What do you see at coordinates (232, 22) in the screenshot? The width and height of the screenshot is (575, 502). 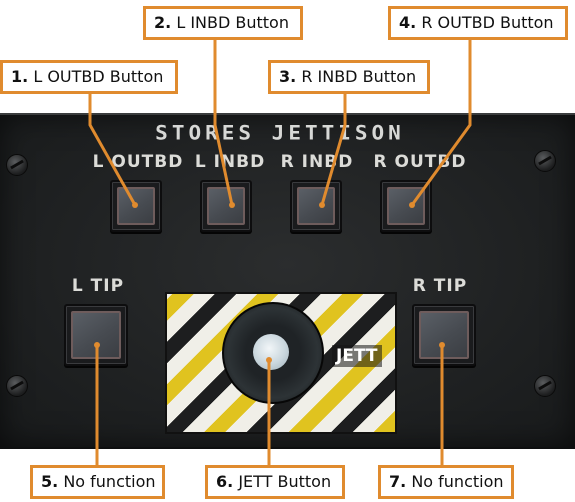 I see `callout-text: L INBD Button` at bounding box center [232, 22].